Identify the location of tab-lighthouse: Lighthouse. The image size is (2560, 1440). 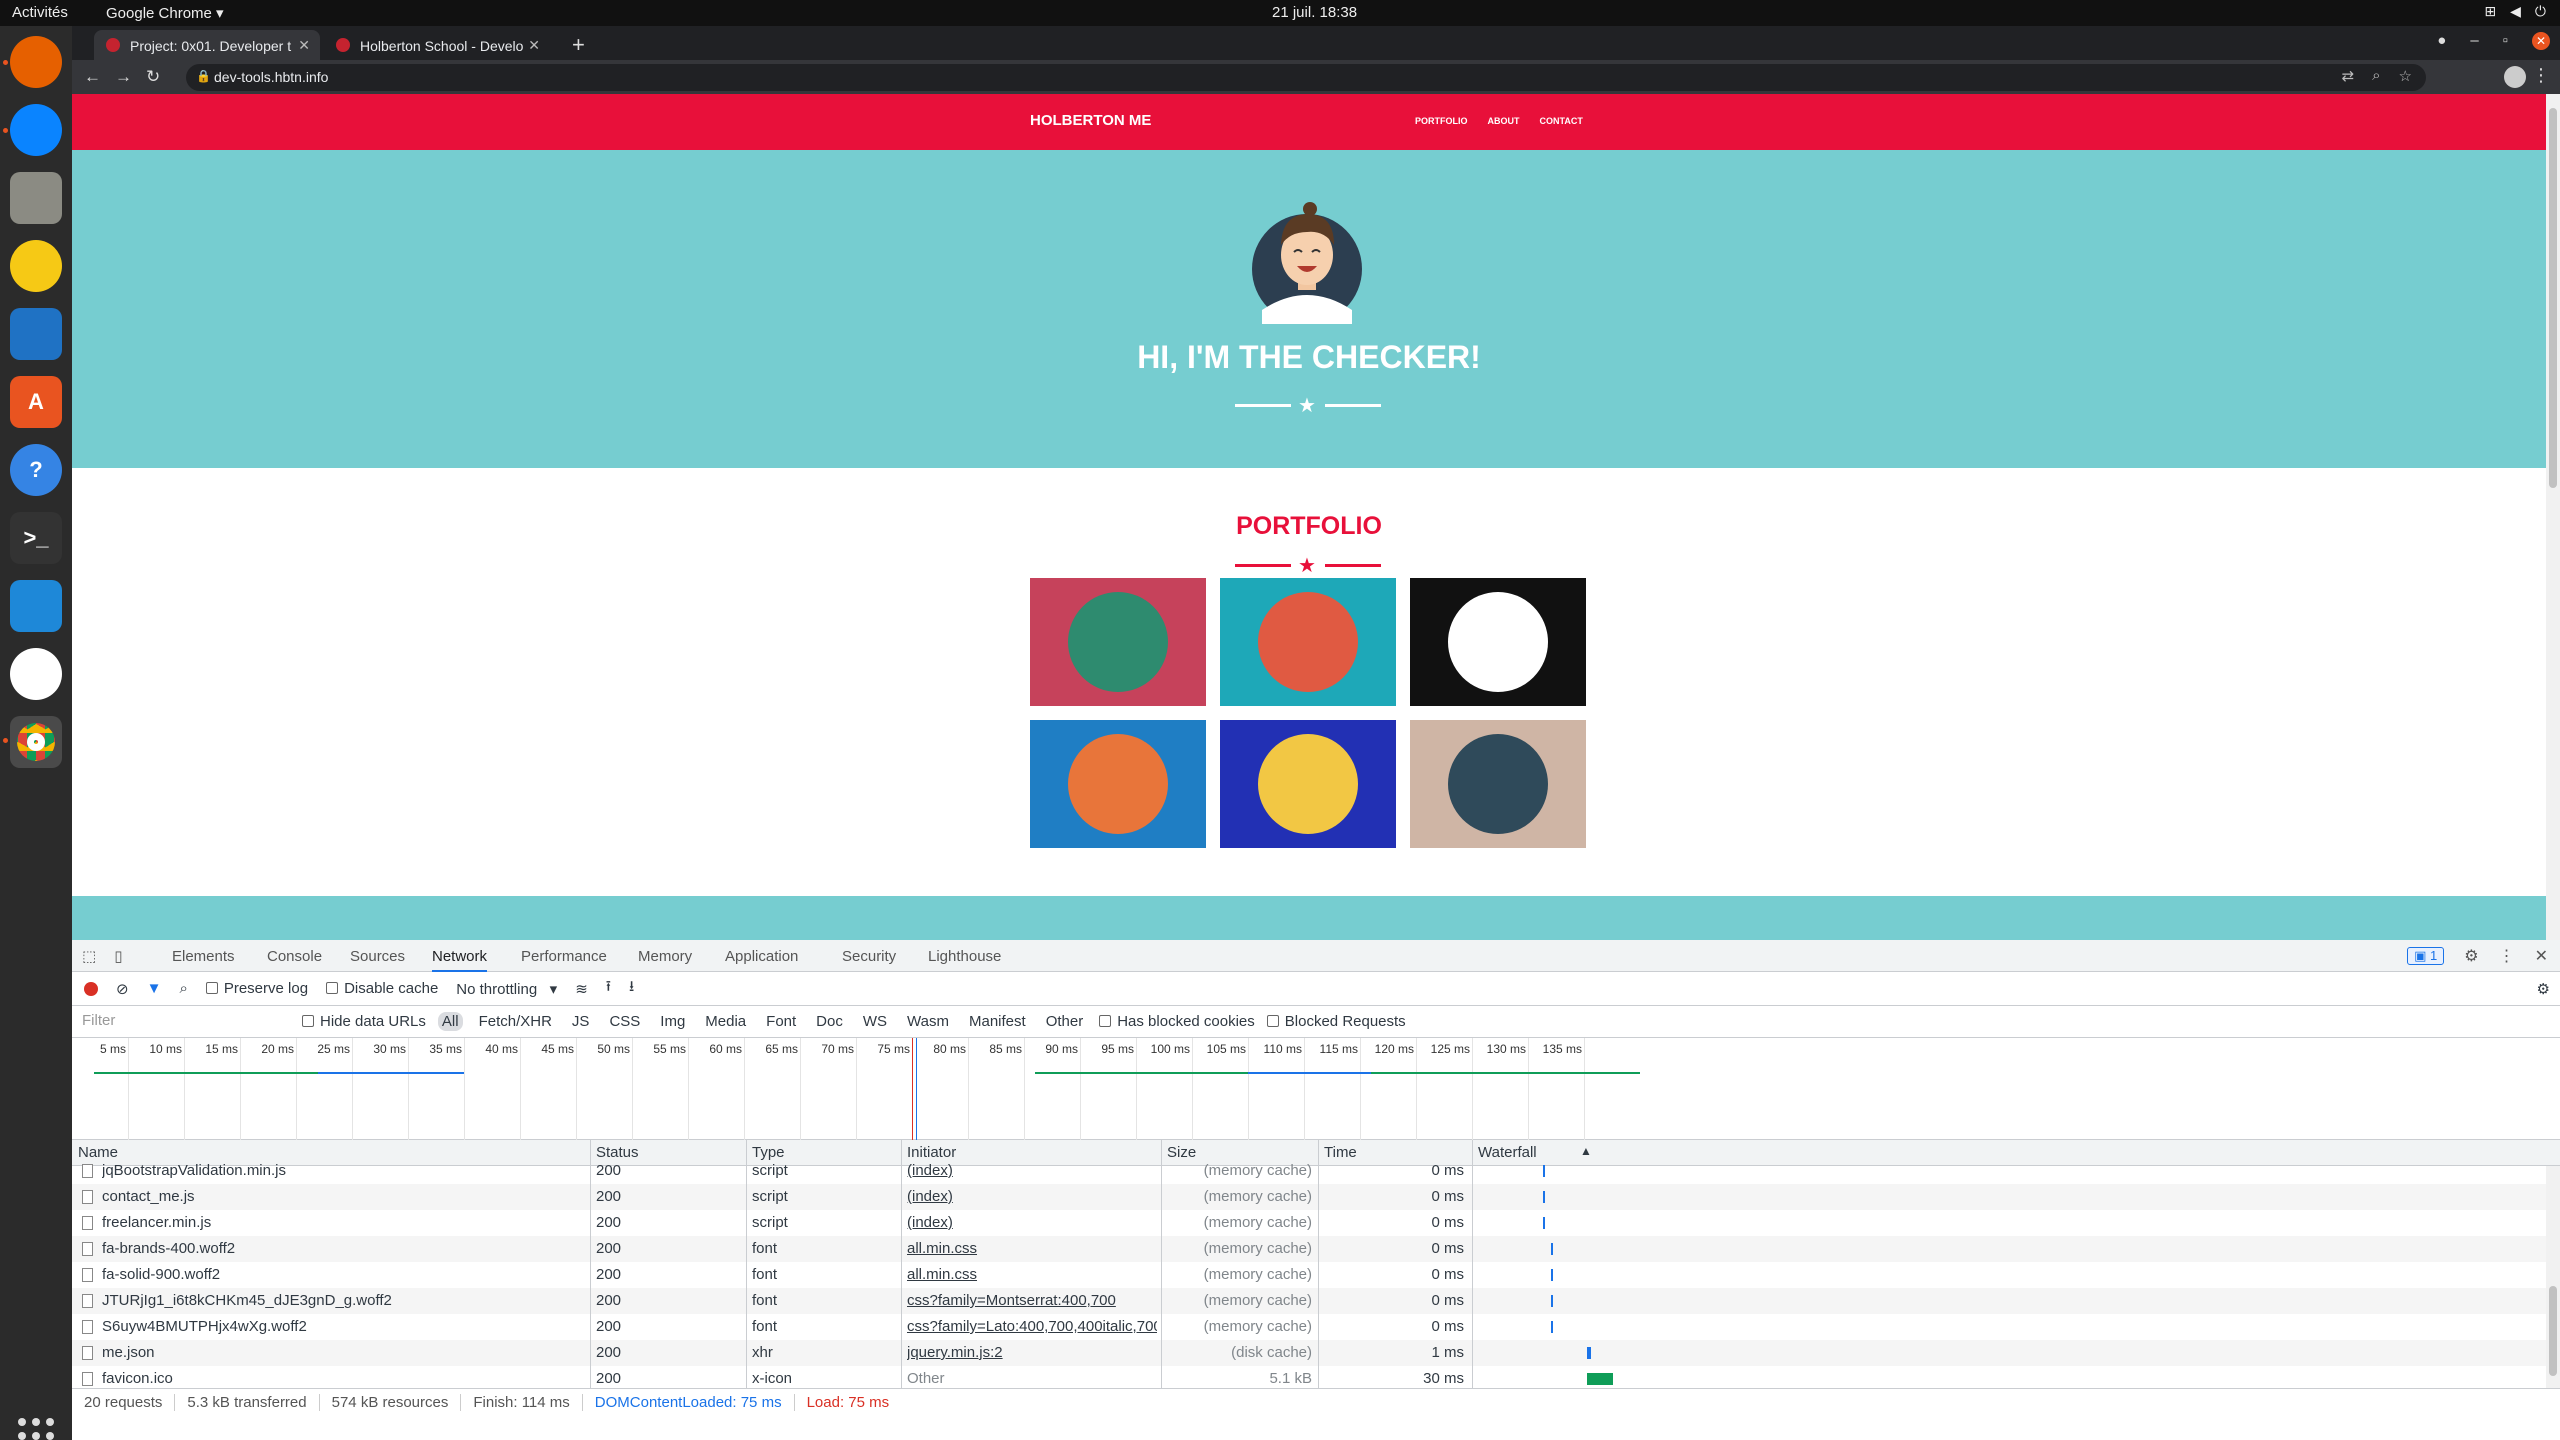
(964, 956).